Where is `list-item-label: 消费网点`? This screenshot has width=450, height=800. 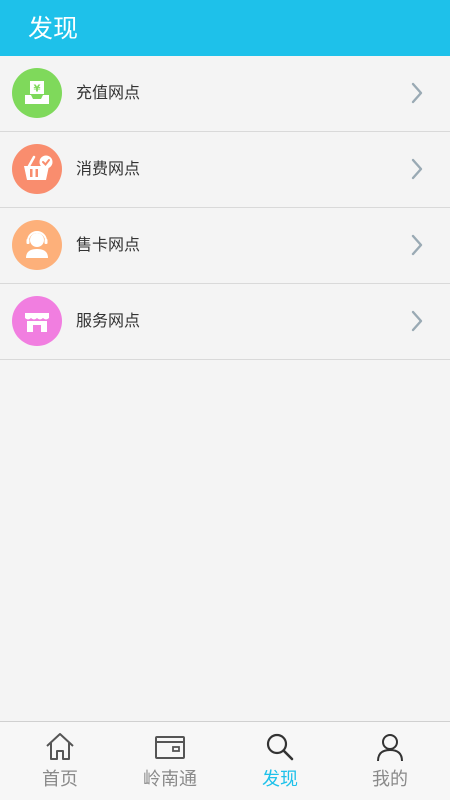
list-item-label: 消费网点 is located at coordinates (108, 168).